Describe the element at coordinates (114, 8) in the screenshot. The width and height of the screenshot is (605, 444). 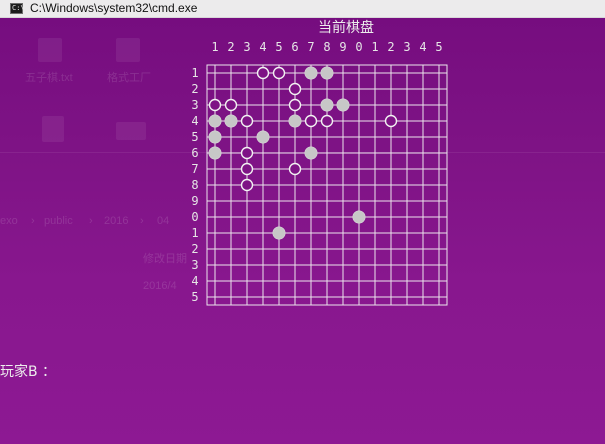
I see `window-title: C:\Windows\system32\cmd.exe` at that location.